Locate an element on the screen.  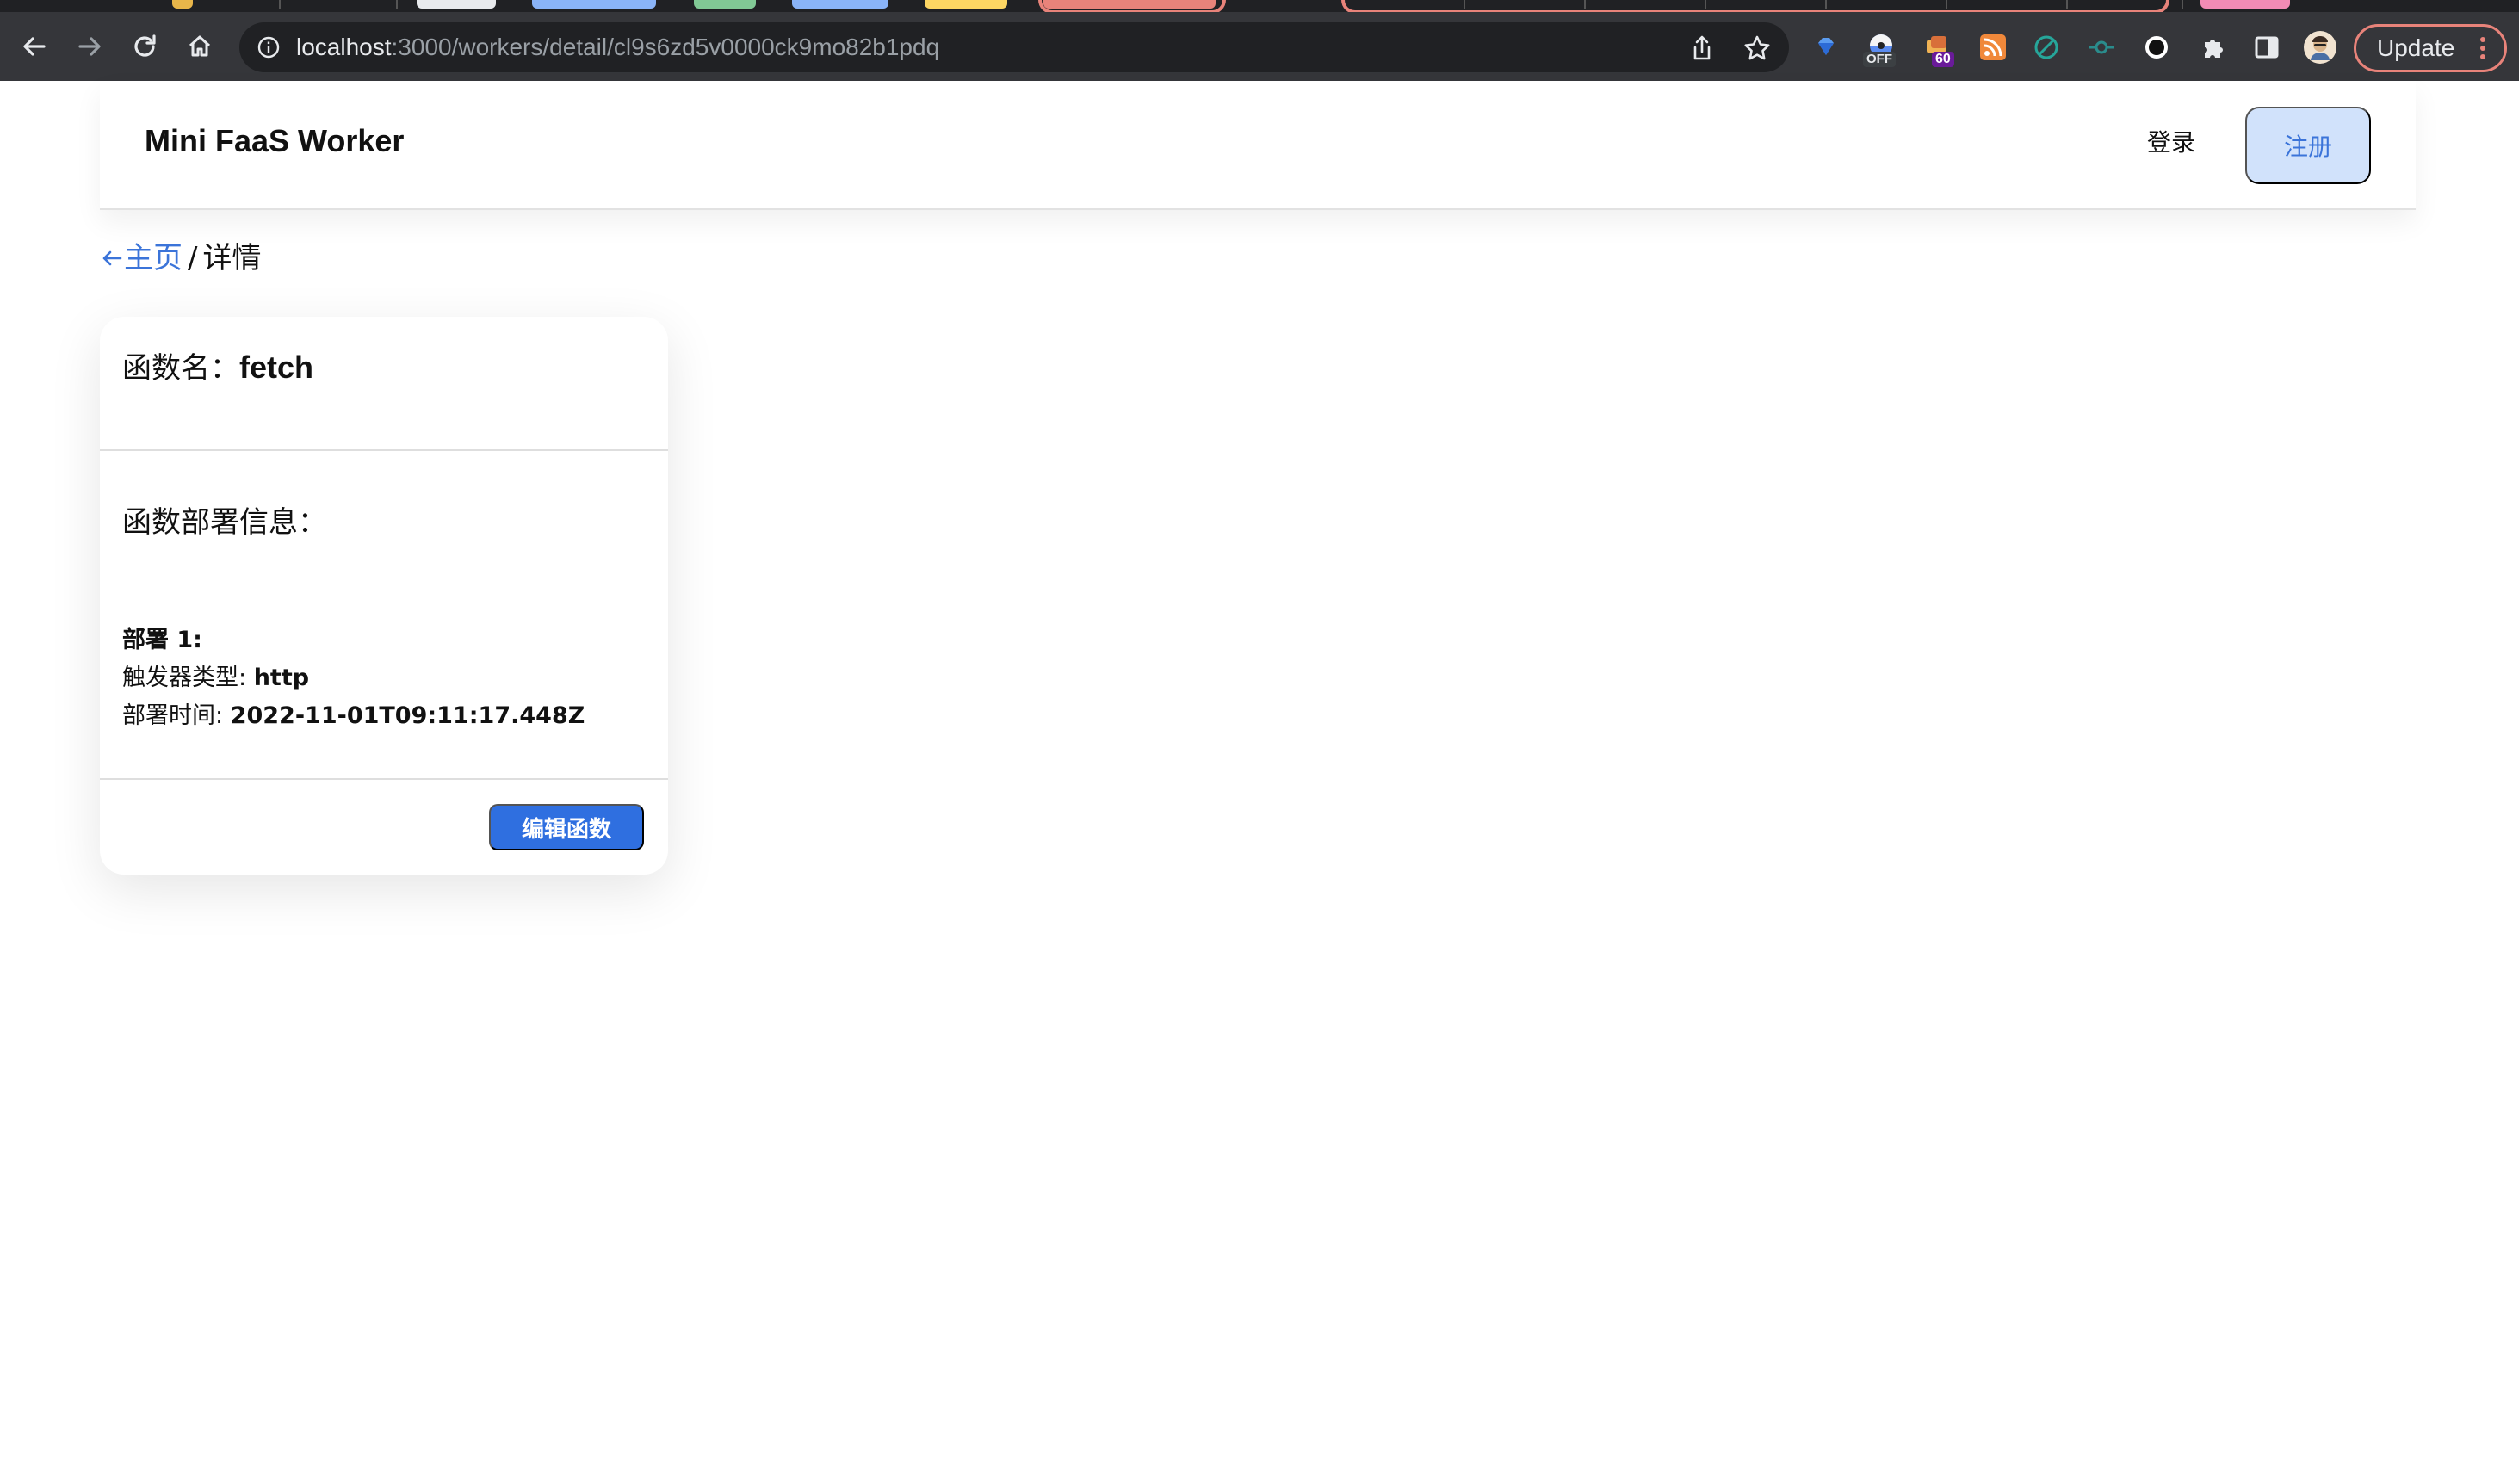
extension-gem-icon is located at coordinates (1826, 47).